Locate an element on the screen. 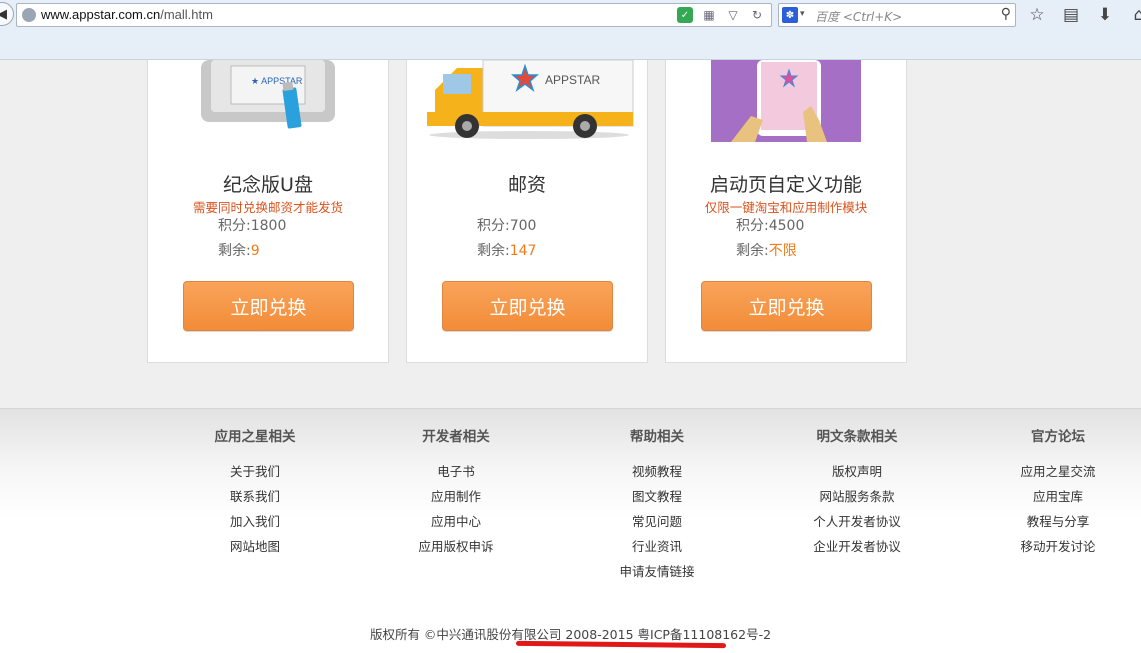 This screenshot has height=653, width=1141. footer-link: 应用中心 is located at coordinates (456, 521).